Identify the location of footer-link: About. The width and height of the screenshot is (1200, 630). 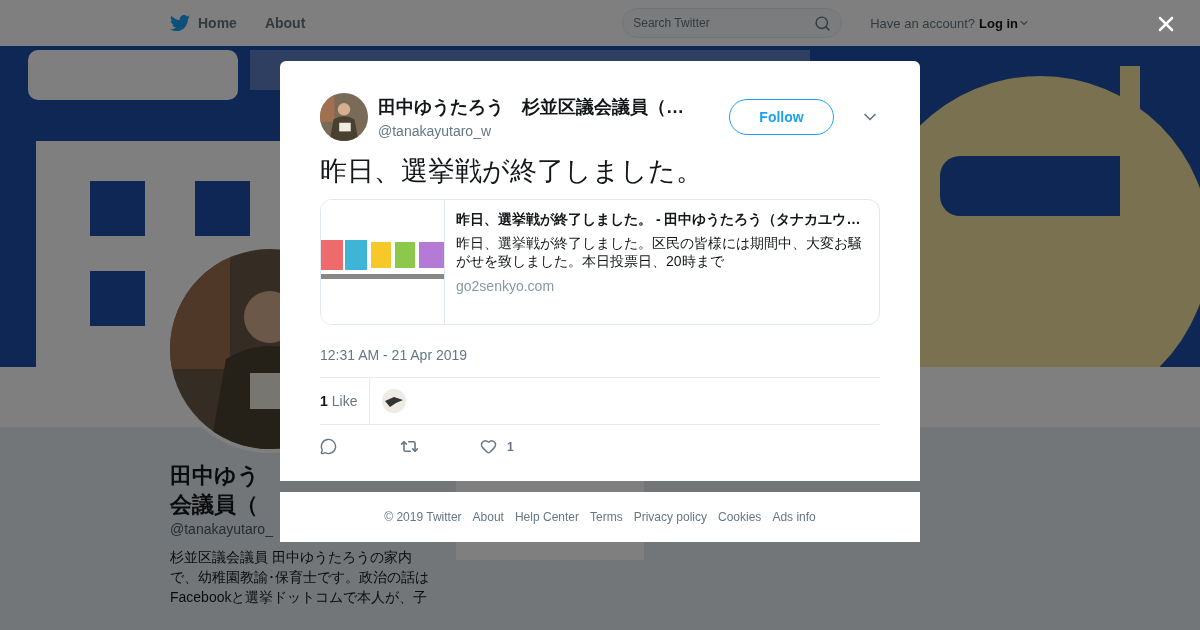
(488, 517).